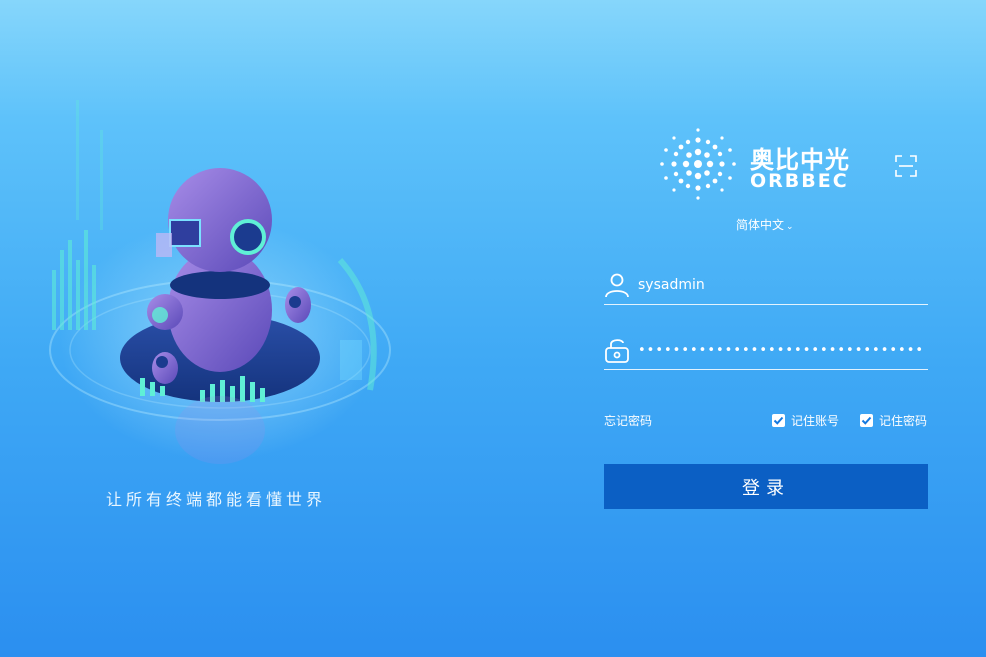 The height and width of the screenshot is (657, 986). I want to click on language-current: 简体中文, so click(760, 225).